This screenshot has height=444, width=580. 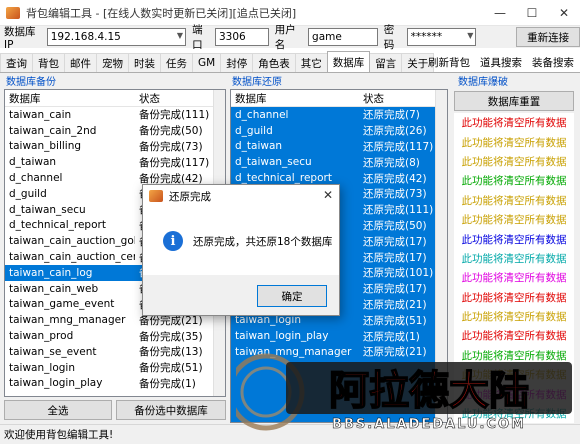 What do you see at coordinates (426, 37) in the screenshot?
I see `password-value: ******` at bounding box center [426, 37].